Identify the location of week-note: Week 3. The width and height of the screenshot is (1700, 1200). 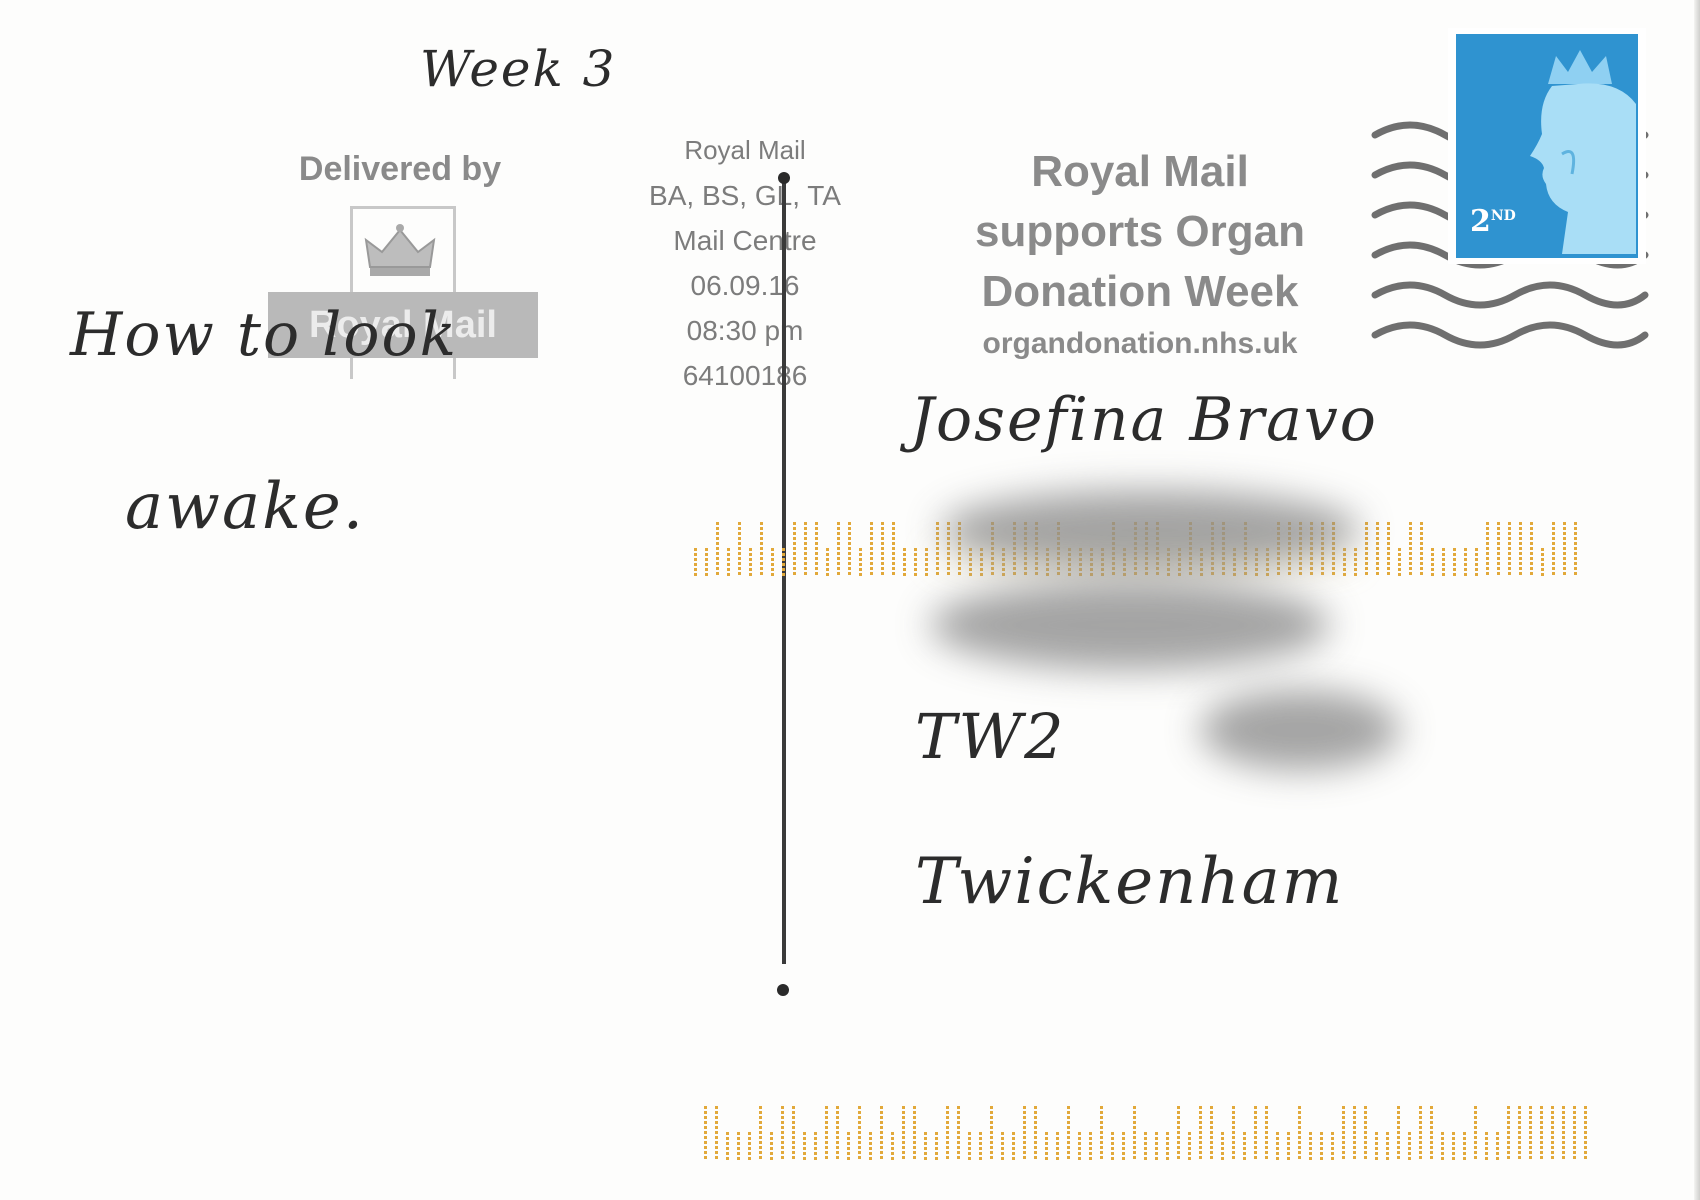
(518, 69).